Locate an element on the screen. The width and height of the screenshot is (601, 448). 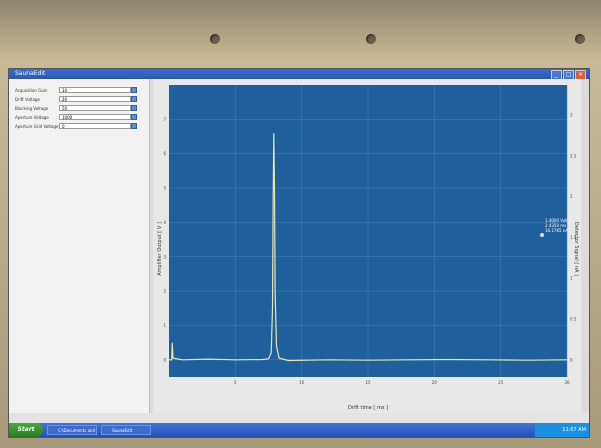
field-label: Aperture Voltage is located at coordinates (32, 117).